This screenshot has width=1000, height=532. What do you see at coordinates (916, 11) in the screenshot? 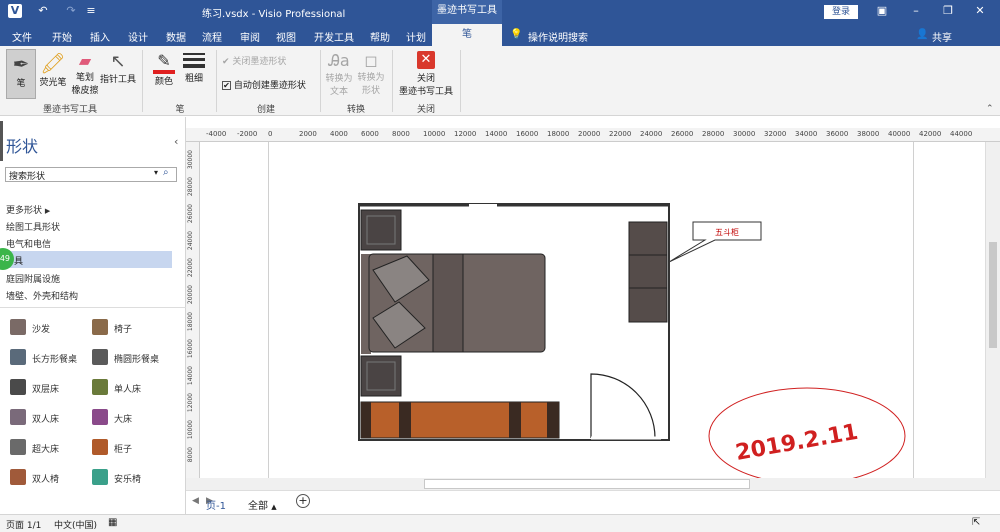
I see `minimize-icon: –` at bounding box center [916, 11].